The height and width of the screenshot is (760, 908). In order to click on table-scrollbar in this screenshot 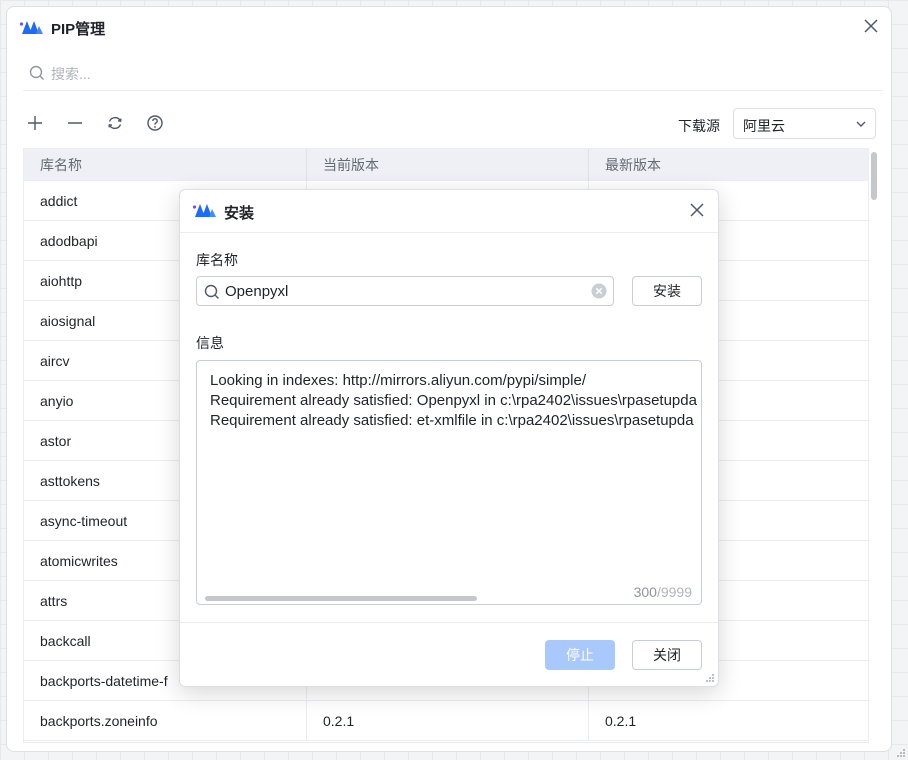, I will do `click(874, 445)`.